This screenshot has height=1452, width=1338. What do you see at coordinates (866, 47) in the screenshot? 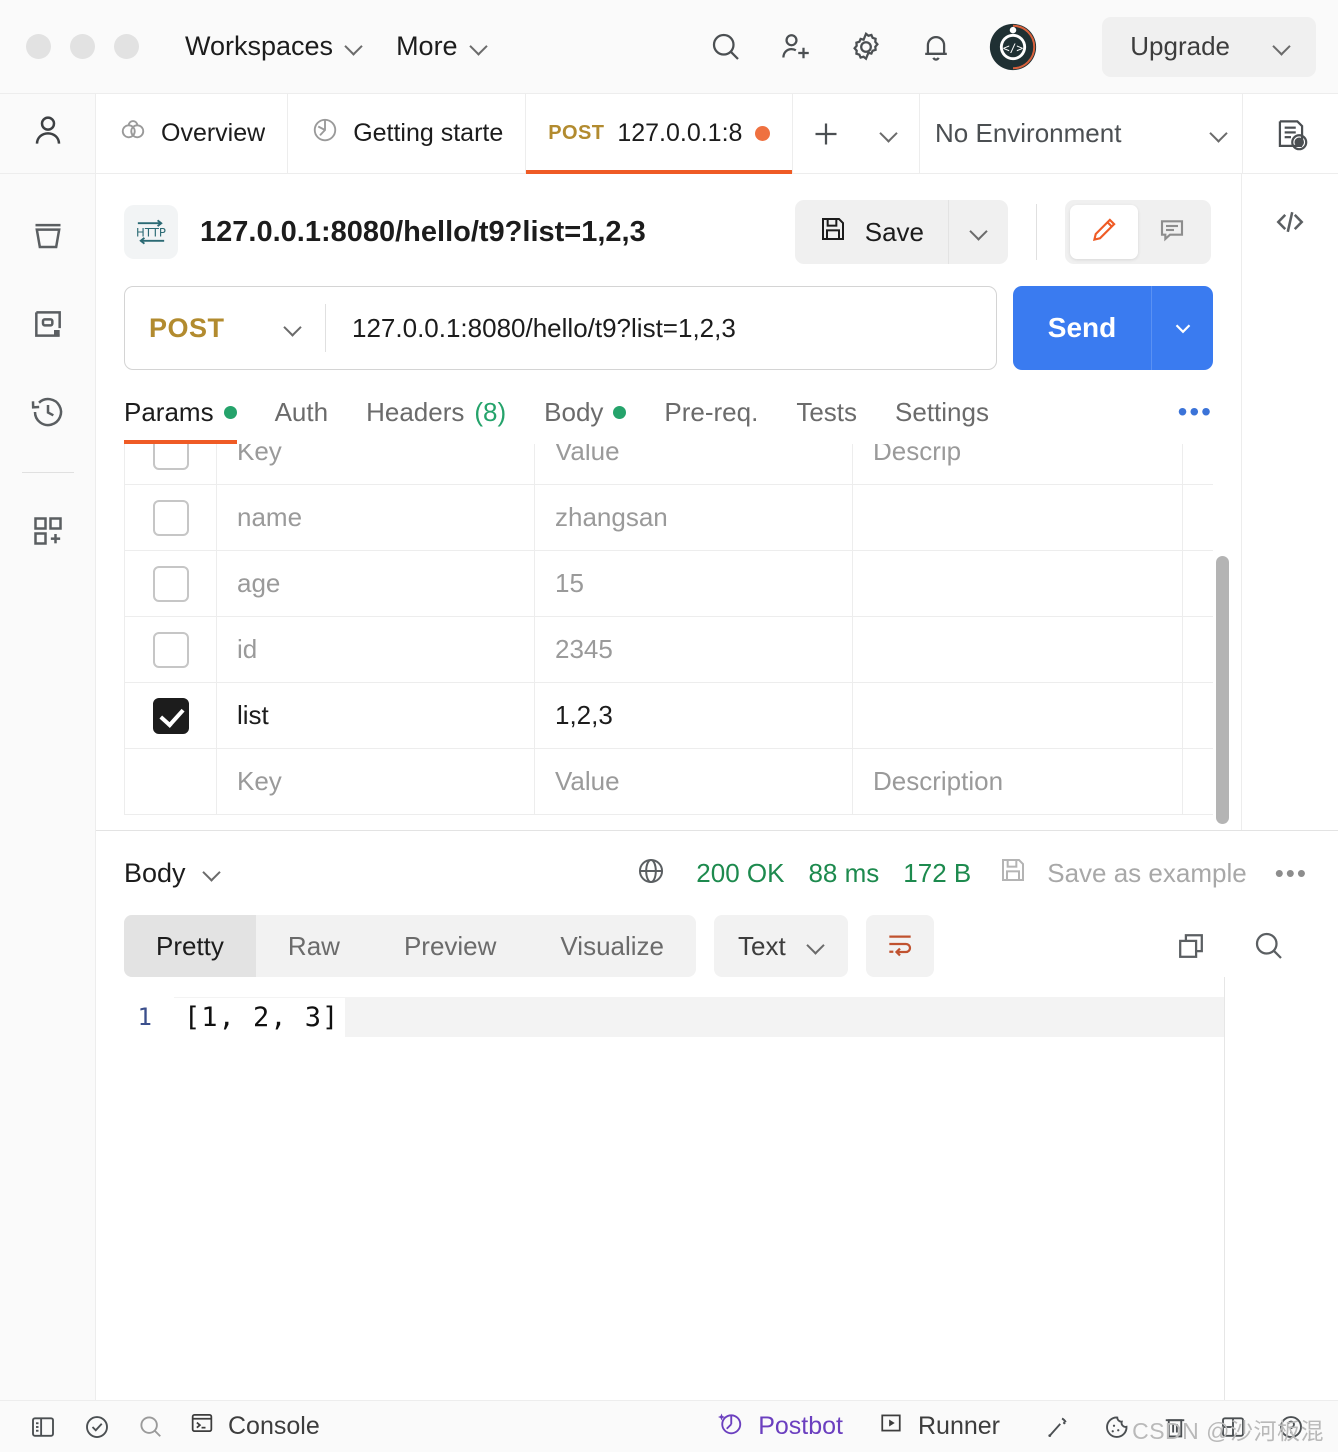
I see `settings-gear-icon` at bounding box center [866, 47].